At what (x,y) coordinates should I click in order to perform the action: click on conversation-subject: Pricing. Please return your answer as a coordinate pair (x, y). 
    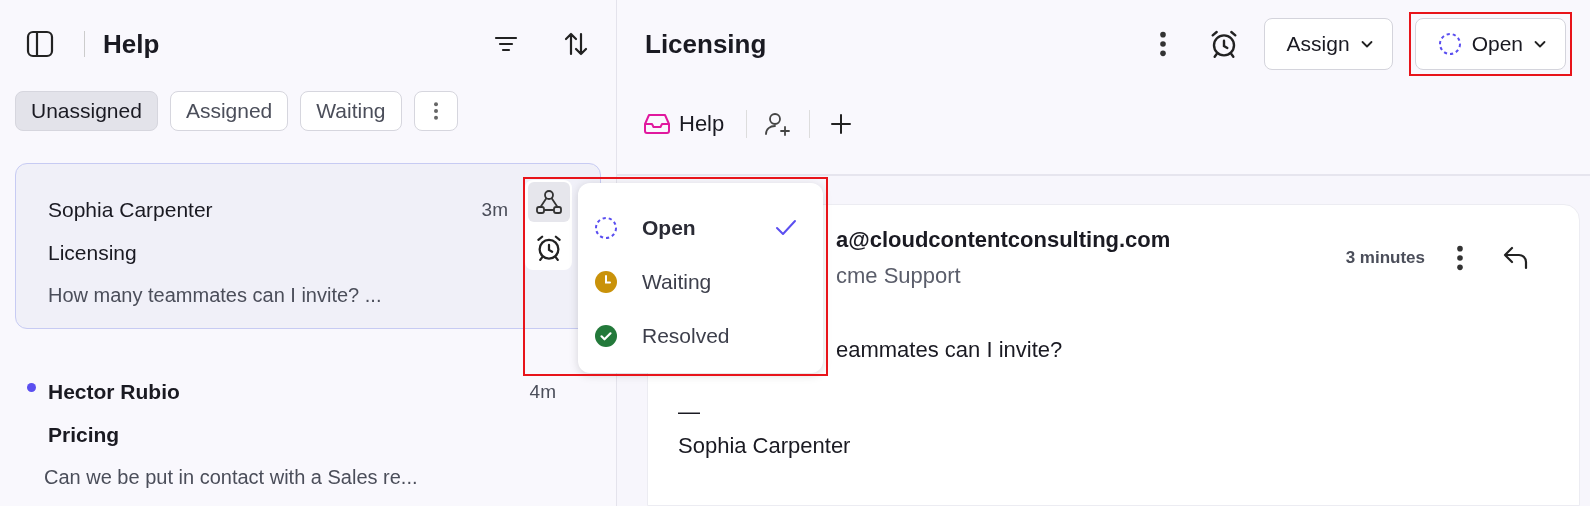
    Looking at the image, I should click on (84, 434).